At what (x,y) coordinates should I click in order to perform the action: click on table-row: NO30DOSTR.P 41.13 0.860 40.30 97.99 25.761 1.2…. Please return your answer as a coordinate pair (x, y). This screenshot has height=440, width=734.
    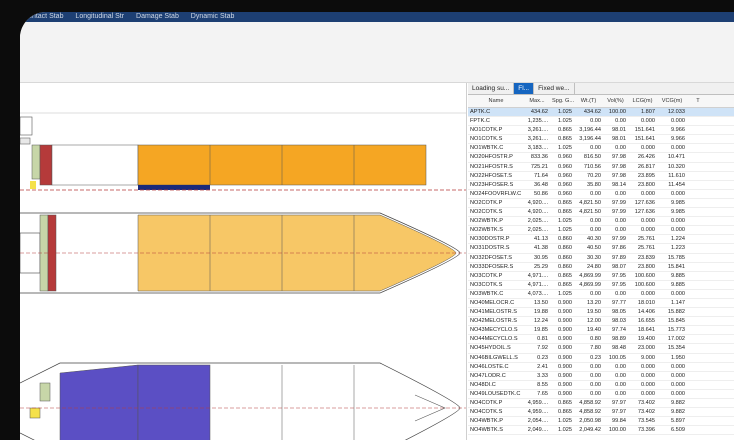
    Looking at the image, I should click on (601, 240).